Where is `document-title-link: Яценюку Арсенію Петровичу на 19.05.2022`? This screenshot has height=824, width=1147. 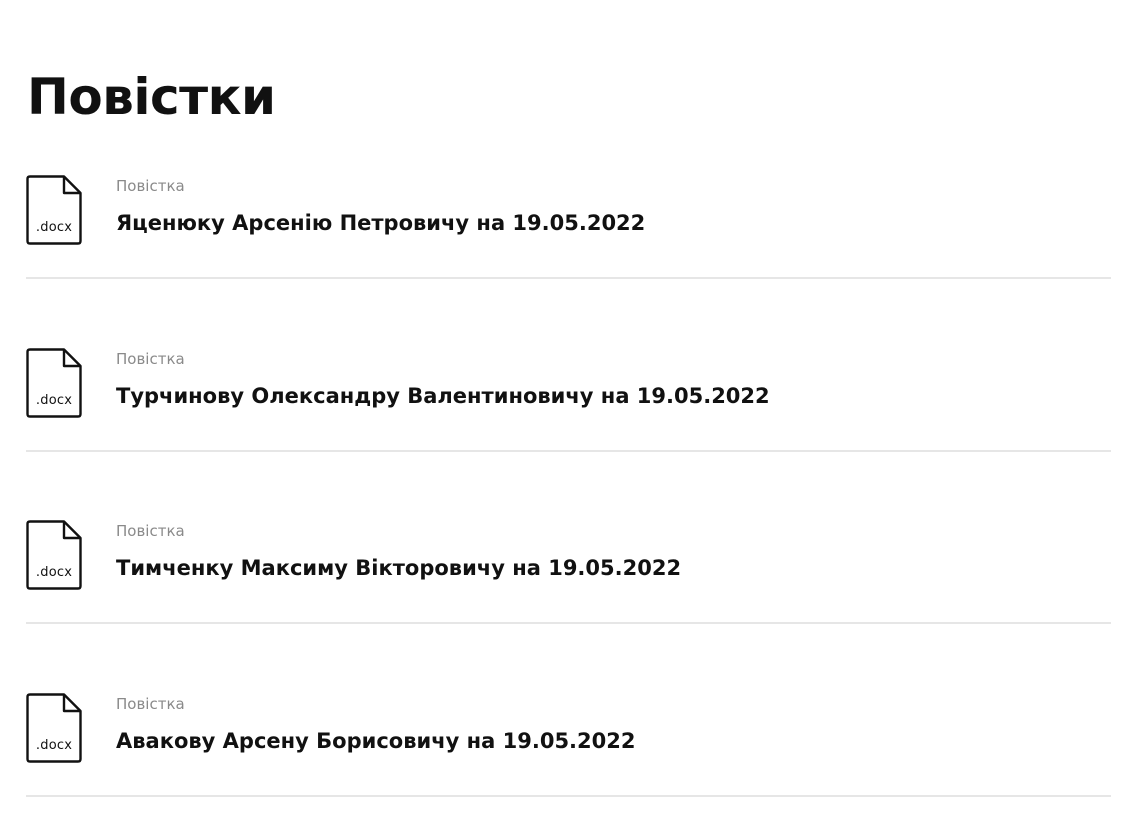 document-title-link: Яценюку Арсенію Петровичу на 19.05.2022 is located at coordinates (380, 223).